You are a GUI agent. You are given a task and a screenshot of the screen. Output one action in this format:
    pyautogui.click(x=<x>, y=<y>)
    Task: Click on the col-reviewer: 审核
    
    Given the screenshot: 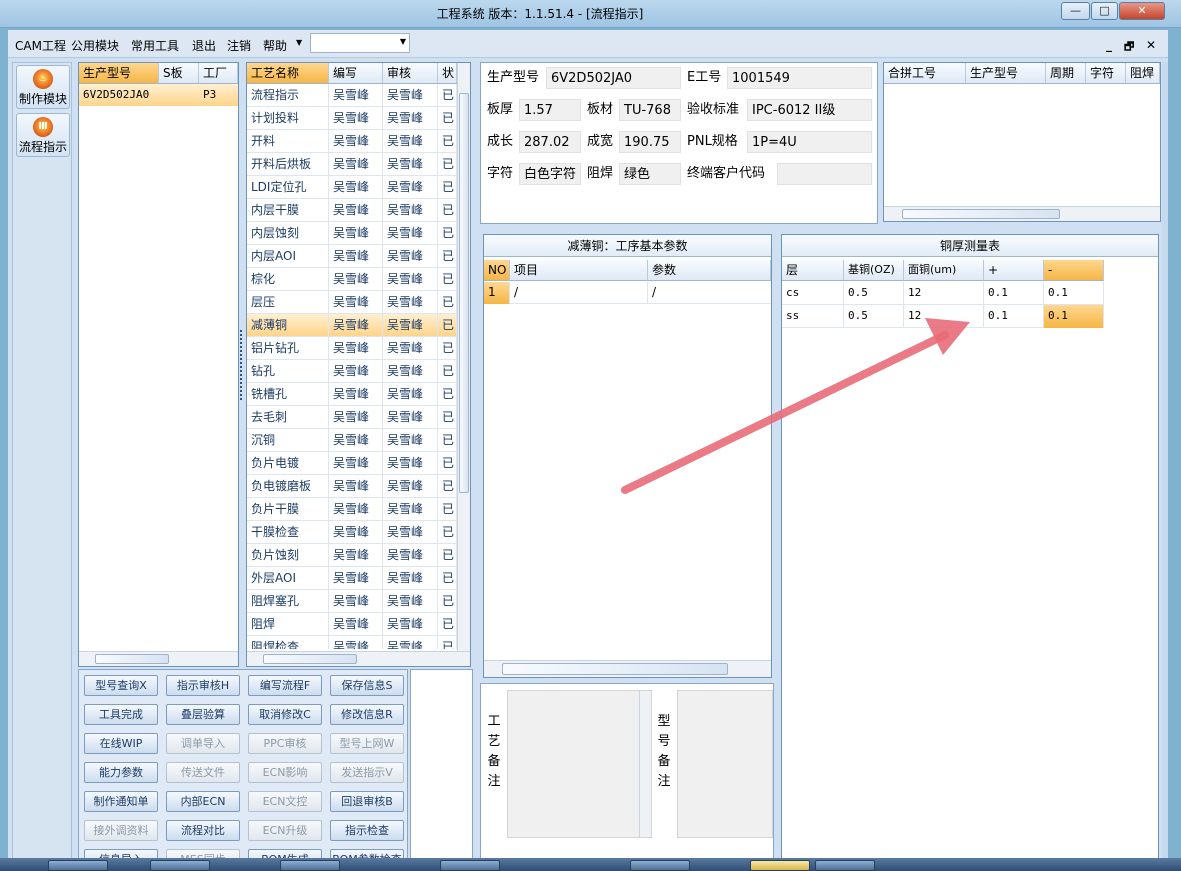 What is the action you would take?
    pyautogui.click(x=410, y=73)
    